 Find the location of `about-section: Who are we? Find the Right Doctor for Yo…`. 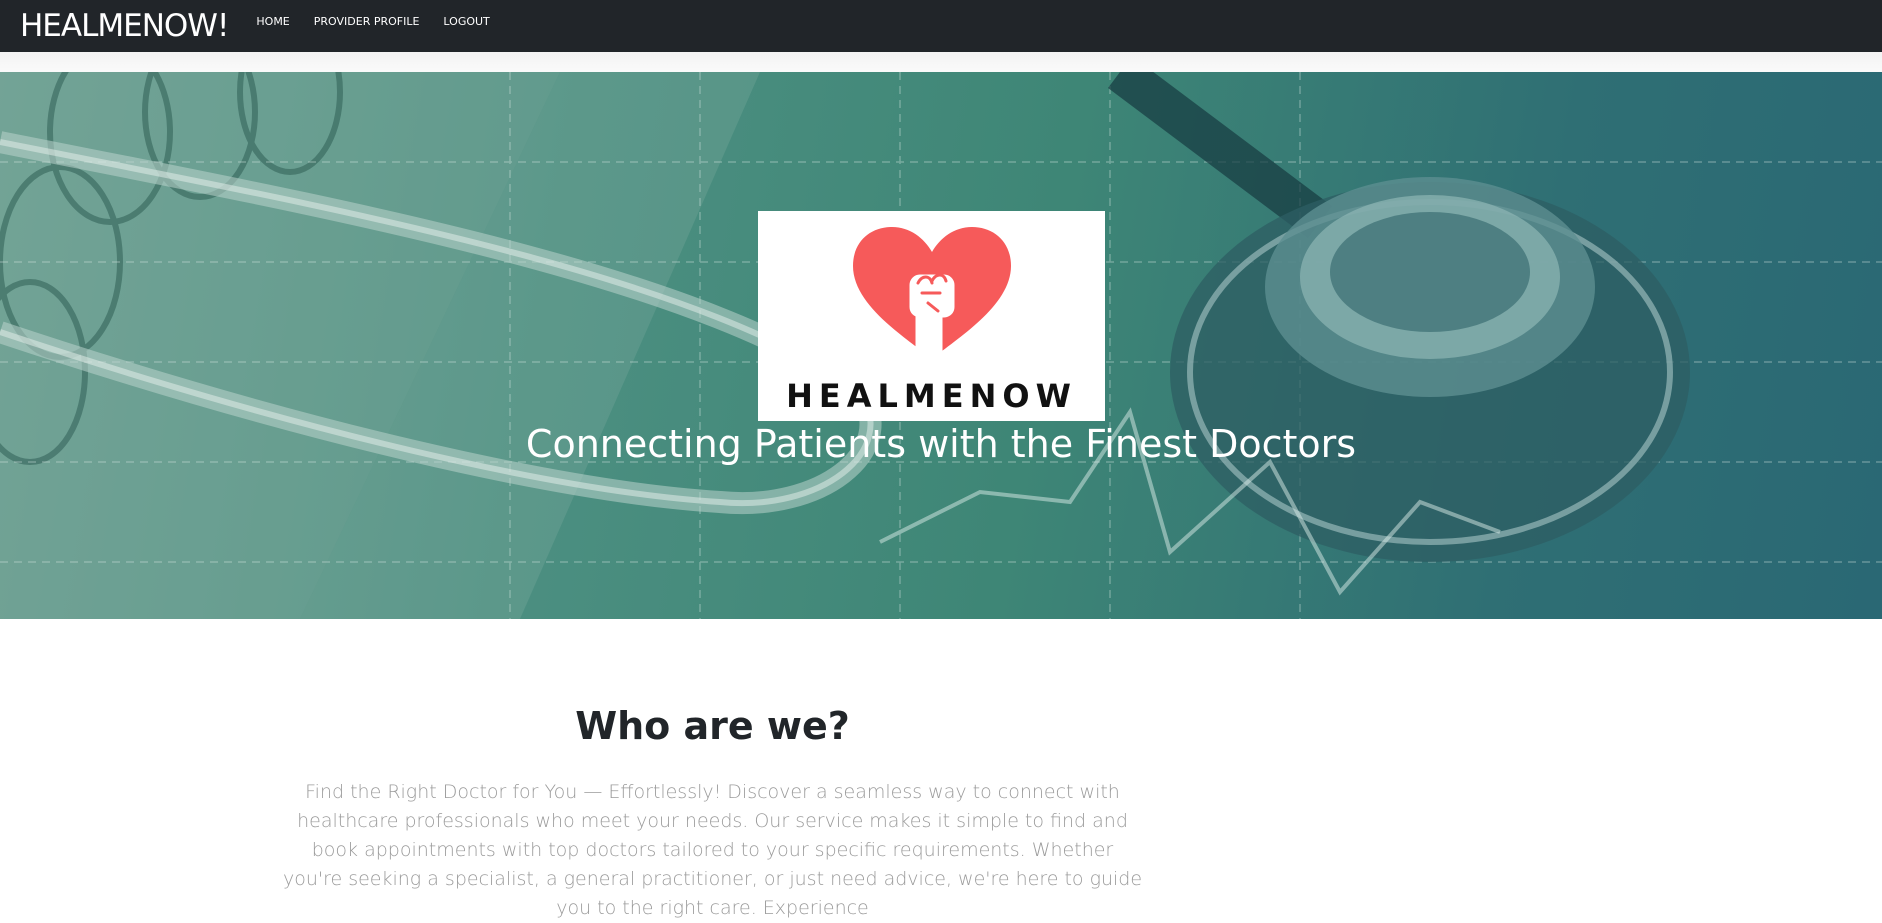

about-section: Who are we? Find the Right Doctor for Yo… is located at coordinates (712, 813).